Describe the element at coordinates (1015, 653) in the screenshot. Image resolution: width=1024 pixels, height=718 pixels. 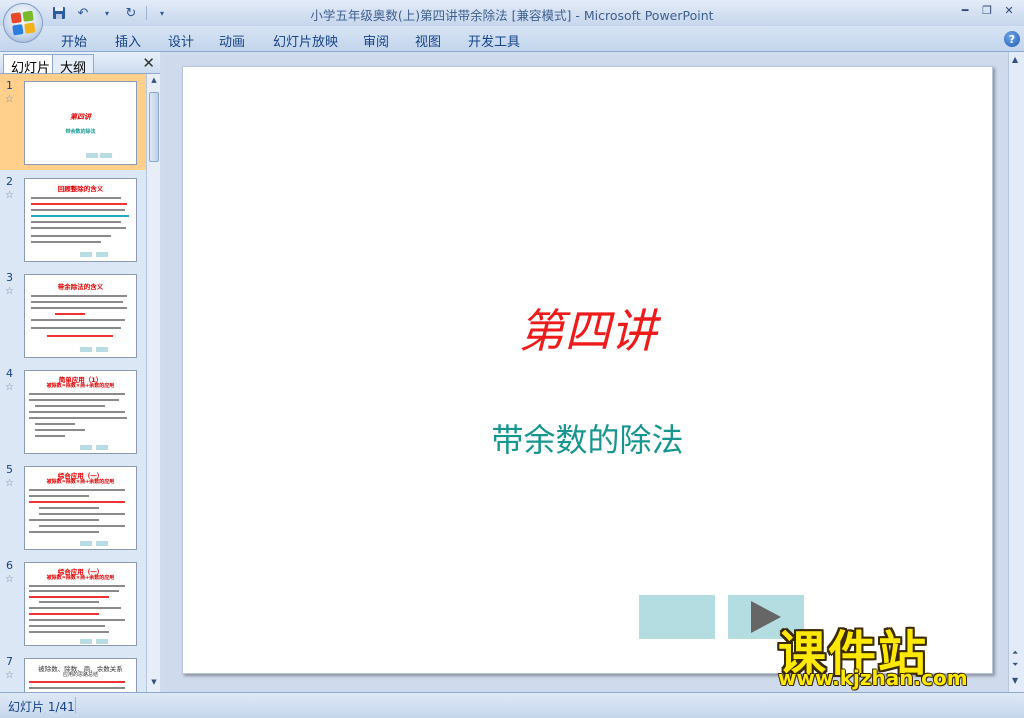
I see `previous-slide-icon: ⏶` at that location.